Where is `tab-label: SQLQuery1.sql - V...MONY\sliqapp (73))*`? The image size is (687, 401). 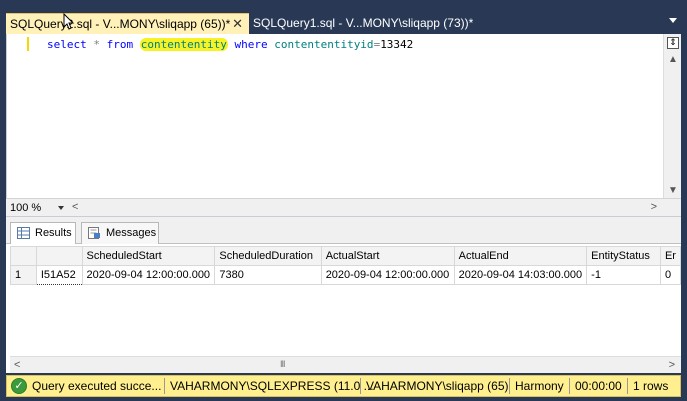 tab-label: SQLQuery1.sql - V...MONY\sliqapp (73))* is located at coordinates (363, 23).